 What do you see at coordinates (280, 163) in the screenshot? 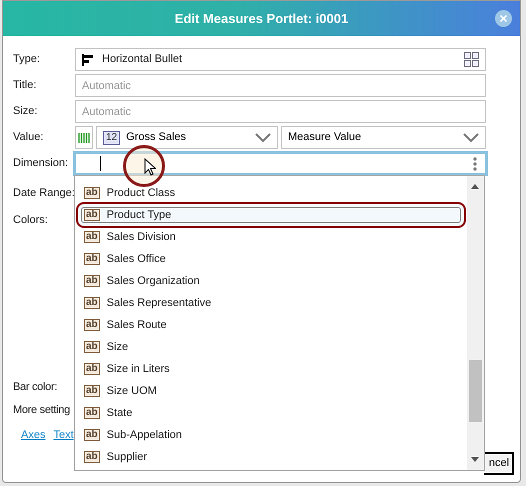
I see `dimension-field` at bounding box center [280, 163].